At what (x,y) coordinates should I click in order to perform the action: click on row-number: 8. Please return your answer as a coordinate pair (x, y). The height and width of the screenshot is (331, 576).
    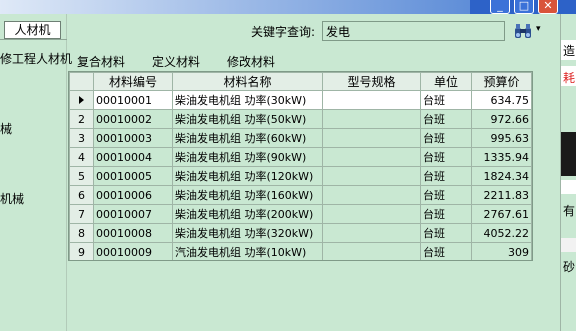
    Looking at the image, I should click on (81, 233).